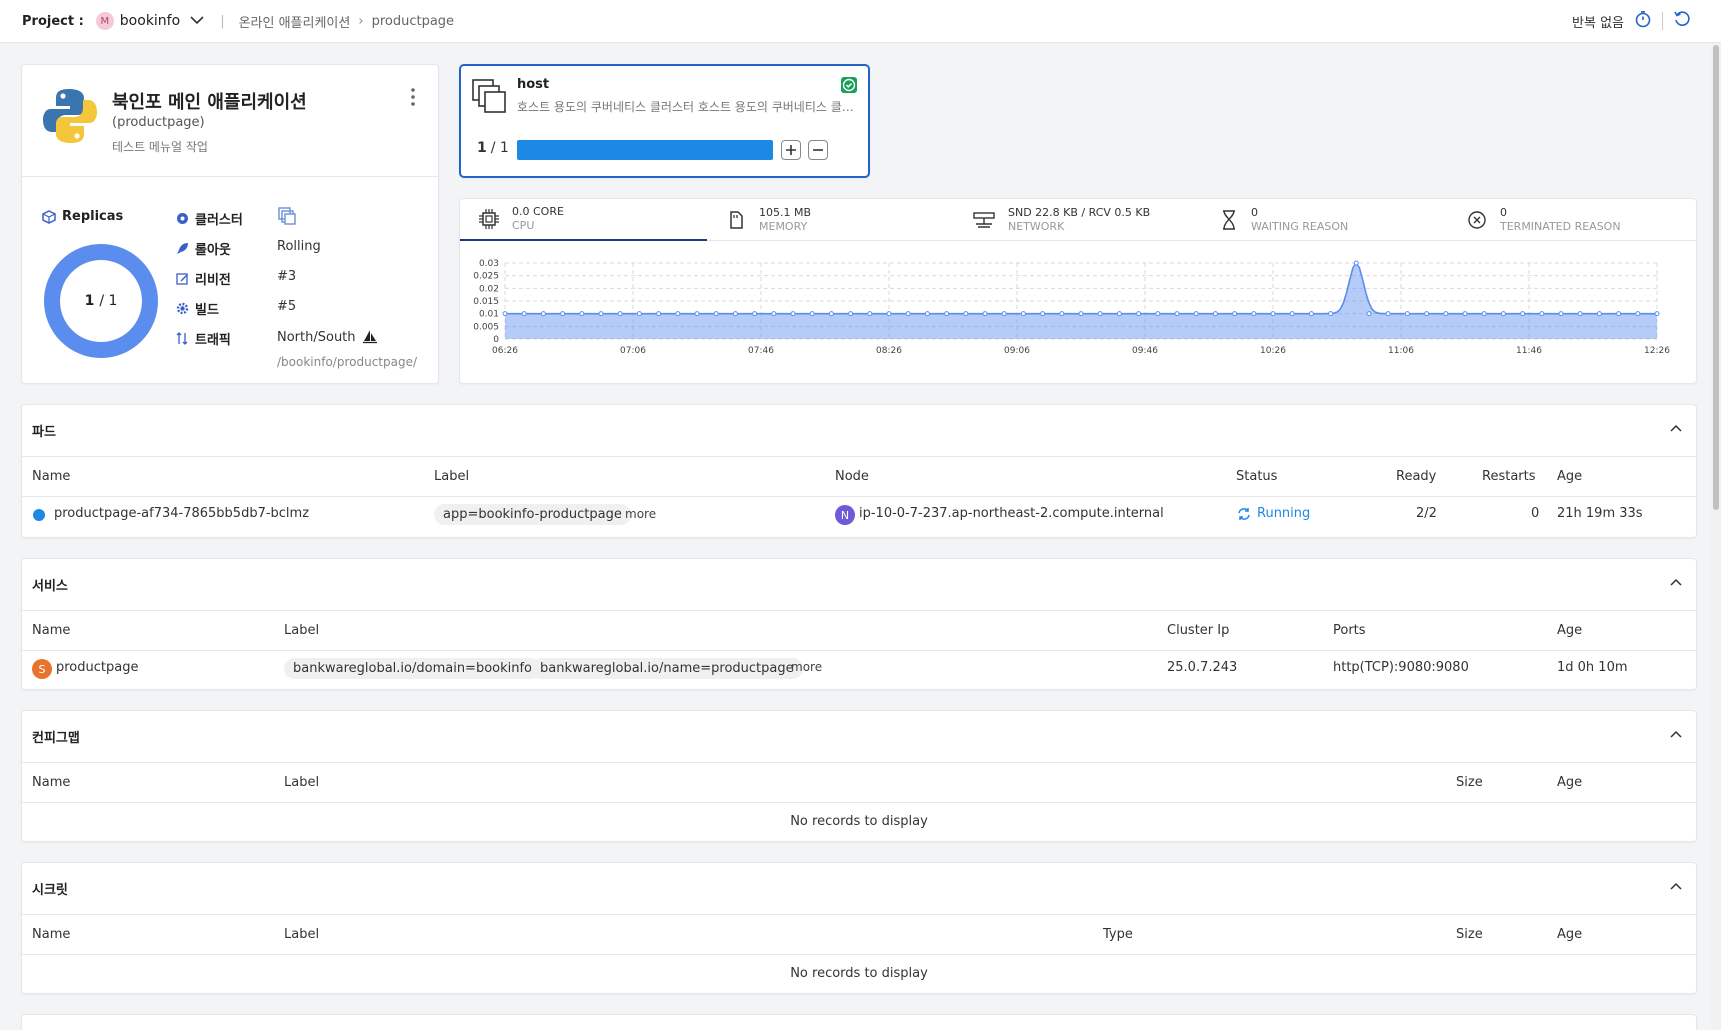 This screenshot has height=1030, width=1721. Describe the element at coordinates (1324, 220) in the screenshot. I see `tab-waiting-reason: 0 WAITING REASON` at that location.